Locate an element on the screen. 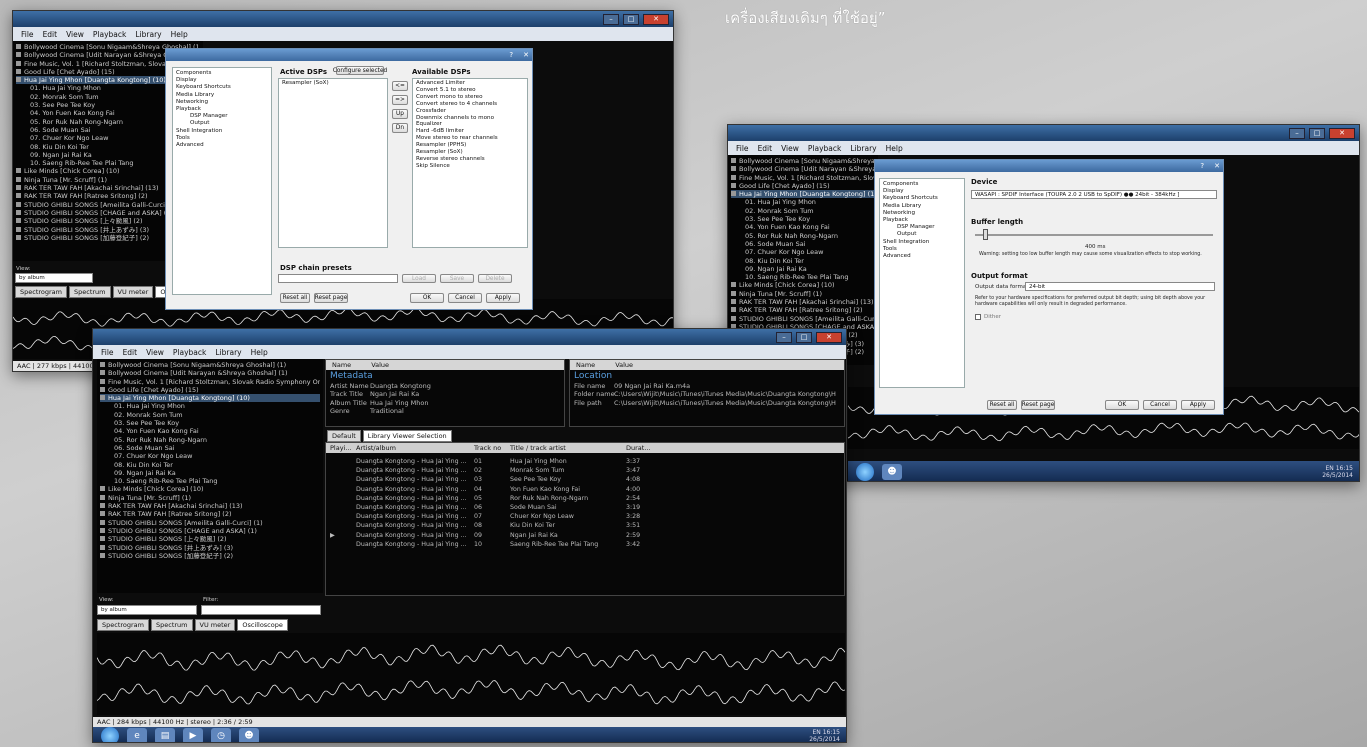 This screenshot has height=747, width=1367. folder-icon: ▤ is located at coordinates (165, 734).